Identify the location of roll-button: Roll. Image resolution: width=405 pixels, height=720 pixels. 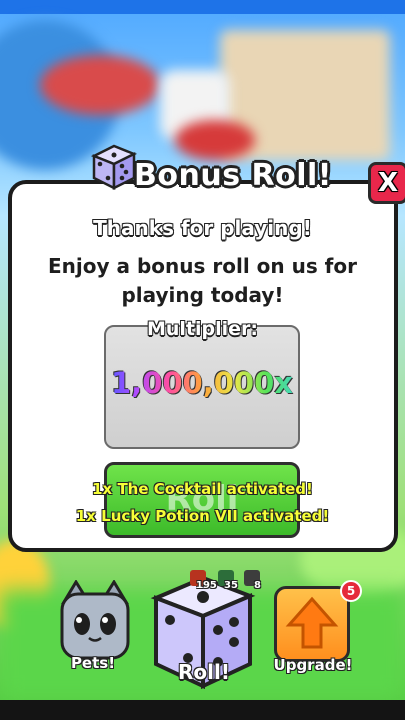
(202, 500).